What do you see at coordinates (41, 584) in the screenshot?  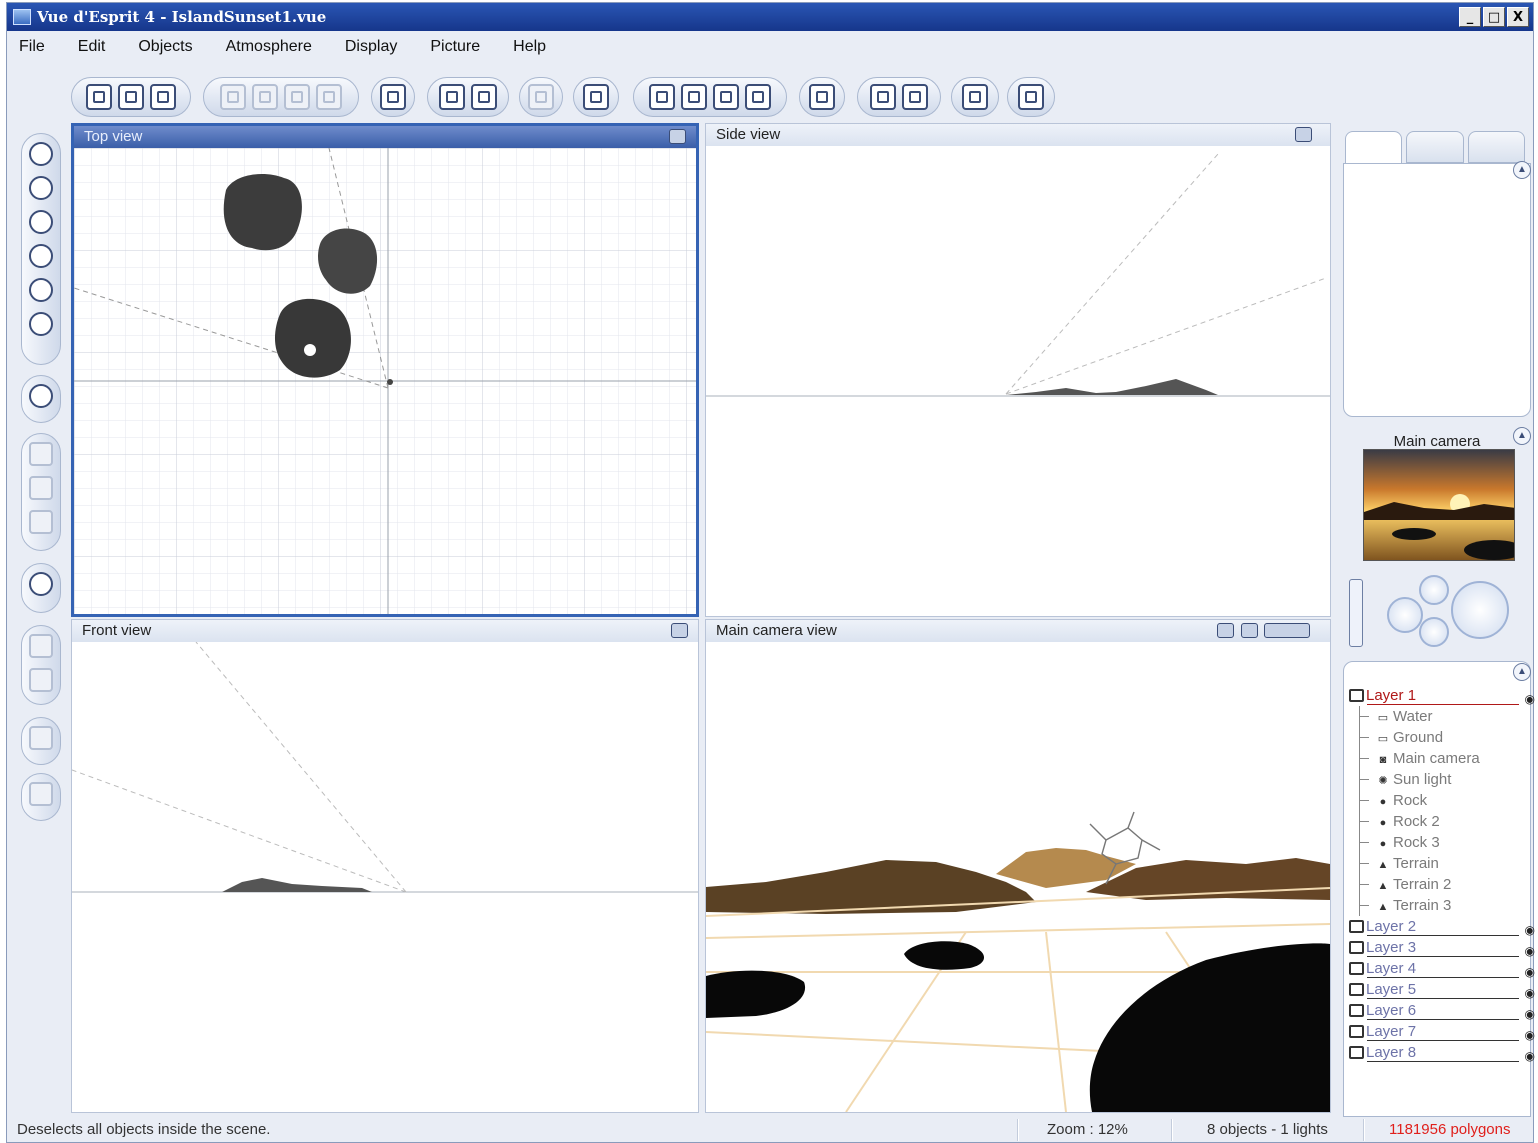 I see `bulb-icon` at bounding box center [41, 584].